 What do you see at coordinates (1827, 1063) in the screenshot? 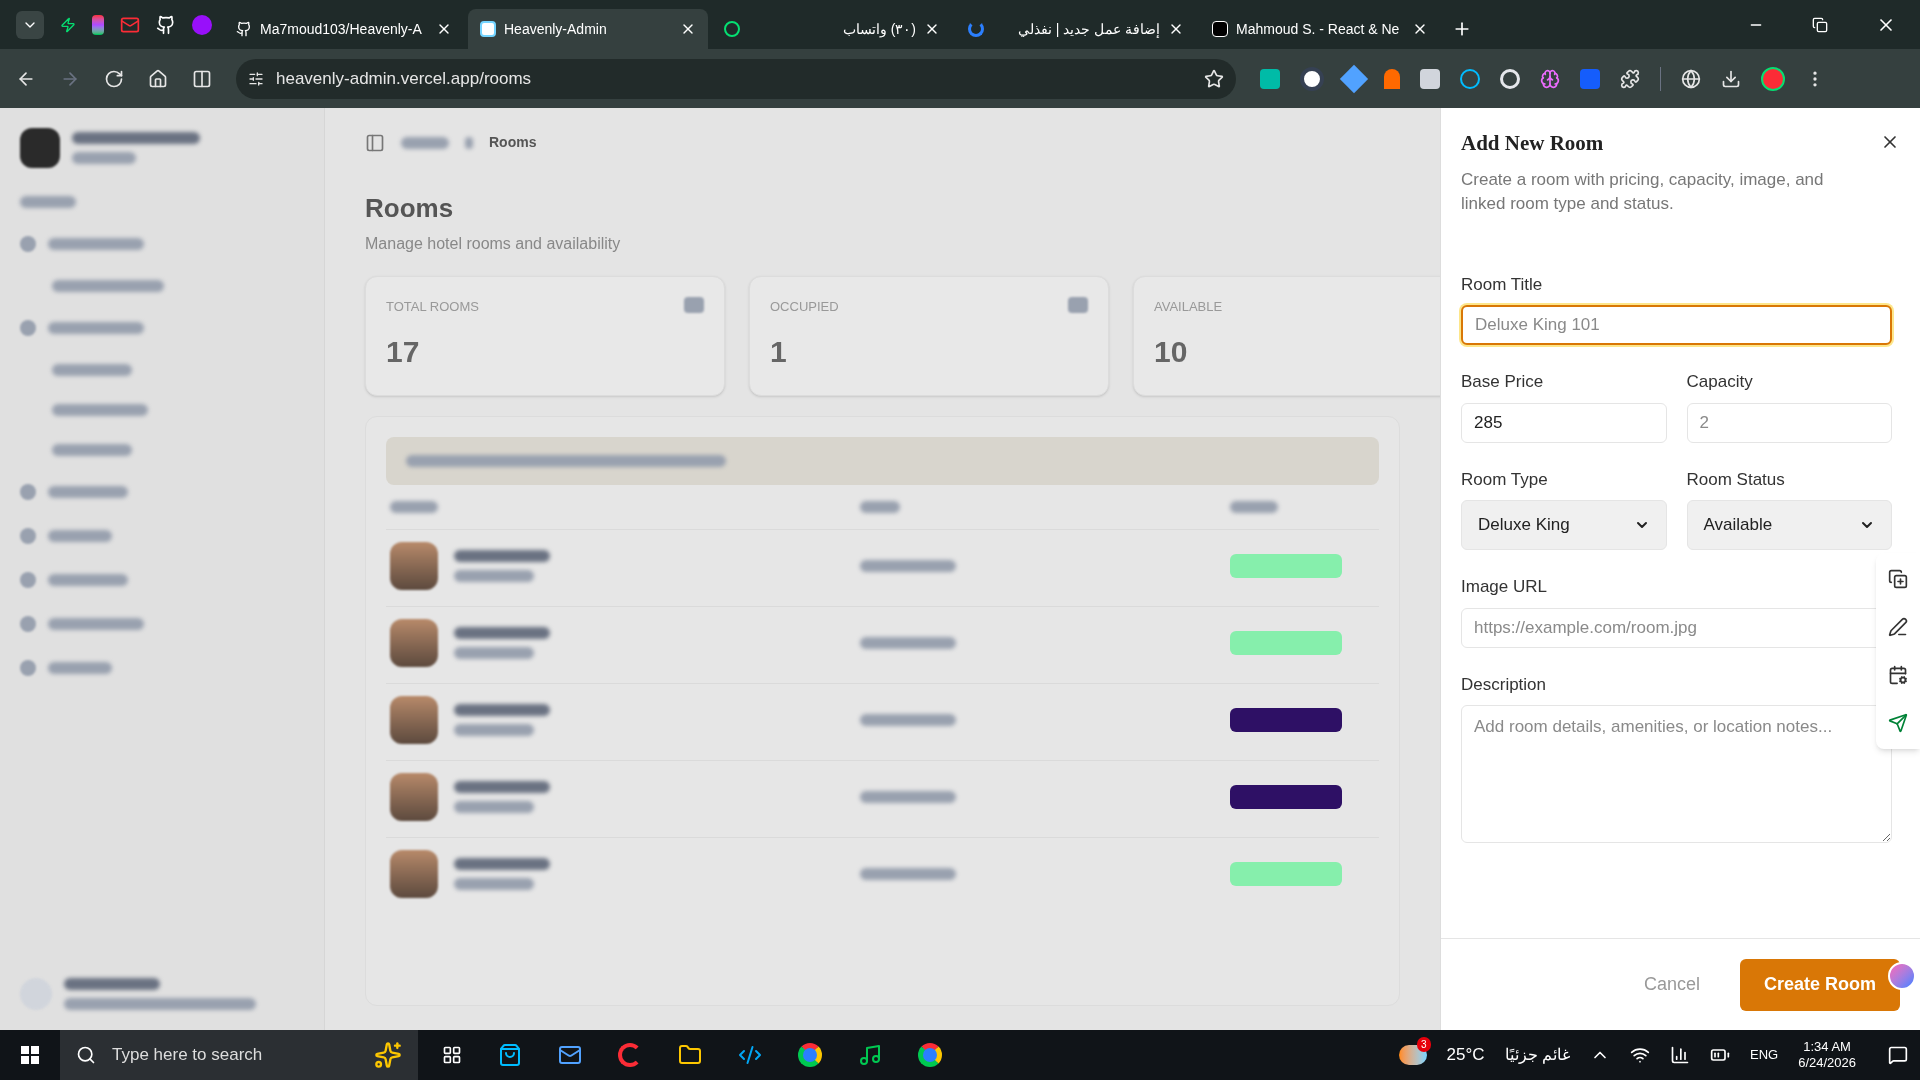
I see `clock-date: 6/24/2026` at bounding box center [1827, 1063].